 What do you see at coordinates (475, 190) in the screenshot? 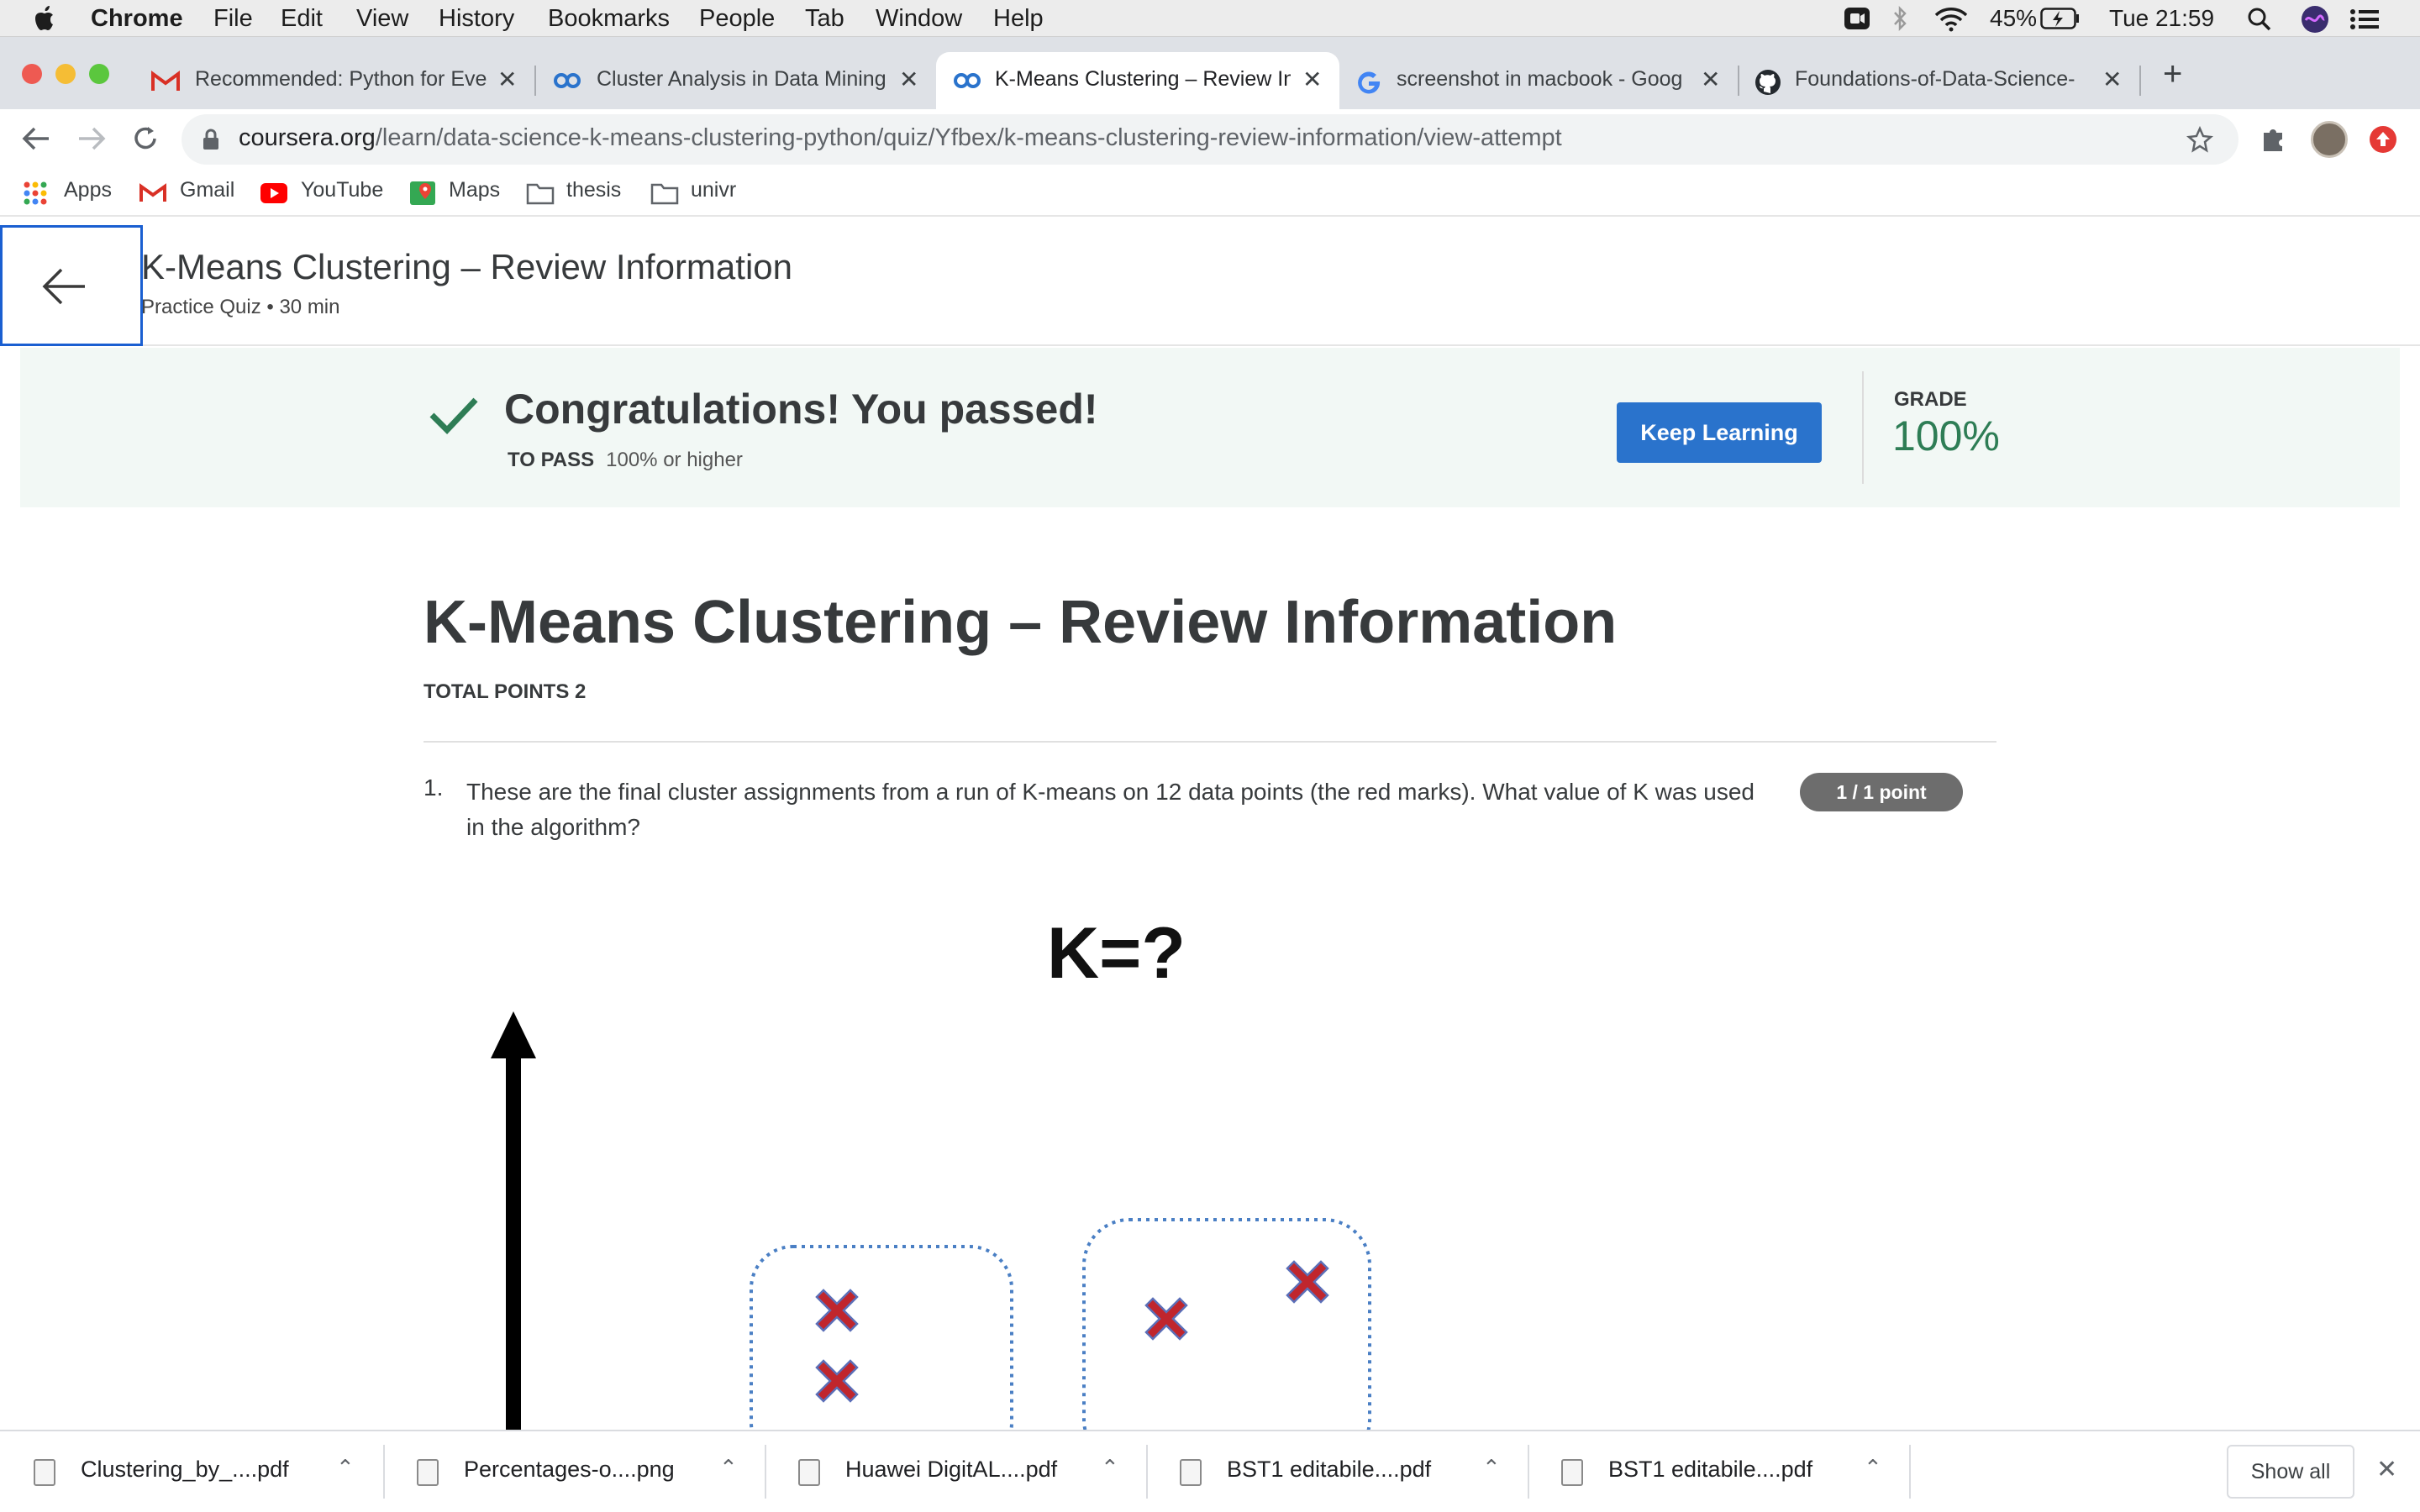
I see `bookmark-maps: Maps` at bounding box center [475, 190].